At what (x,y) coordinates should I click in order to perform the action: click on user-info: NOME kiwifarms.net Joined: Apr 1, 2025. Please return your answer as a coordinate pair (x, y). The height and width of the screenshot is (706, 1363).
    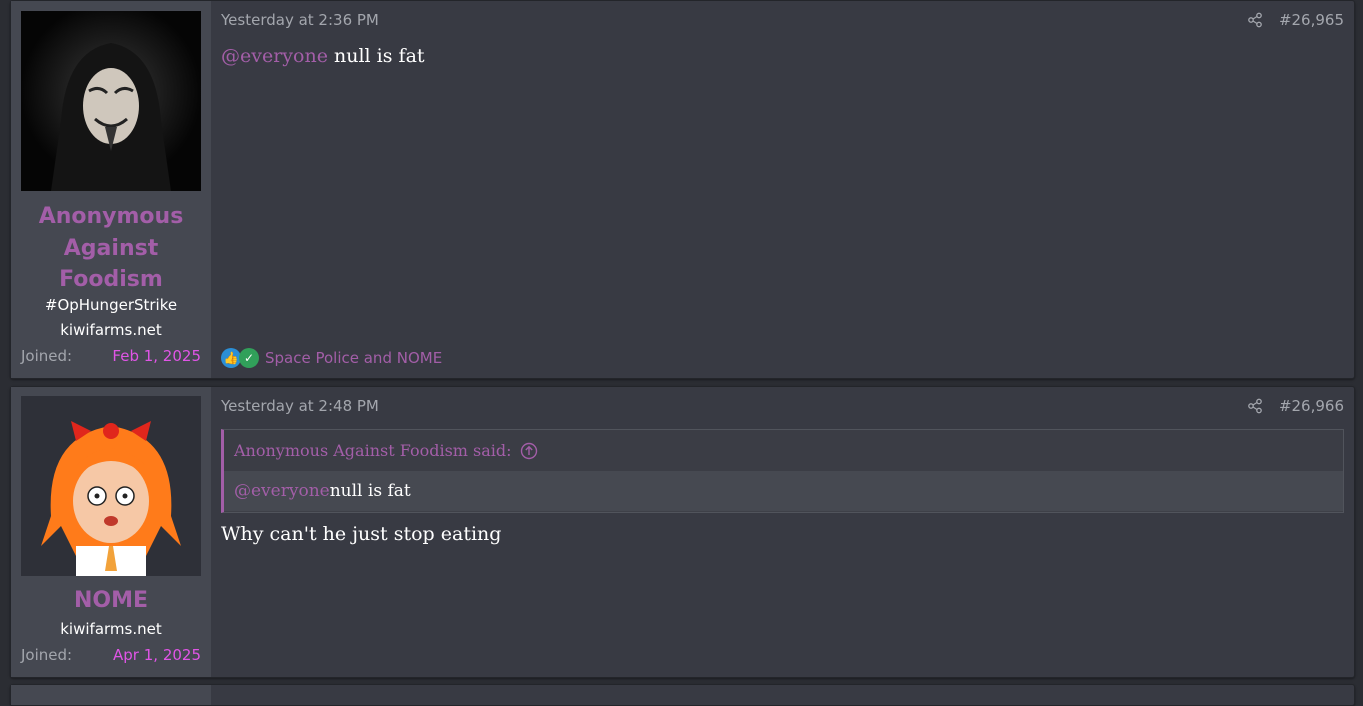
    Looking at the image, I should click on (111, 532).